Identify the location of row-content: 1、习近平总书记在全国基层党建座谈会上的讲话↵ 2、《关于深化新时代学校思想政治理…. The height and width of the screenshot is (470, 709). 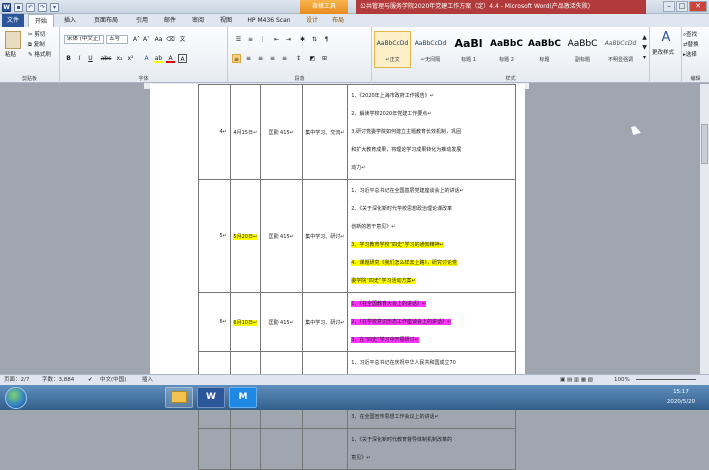
(431, 236).